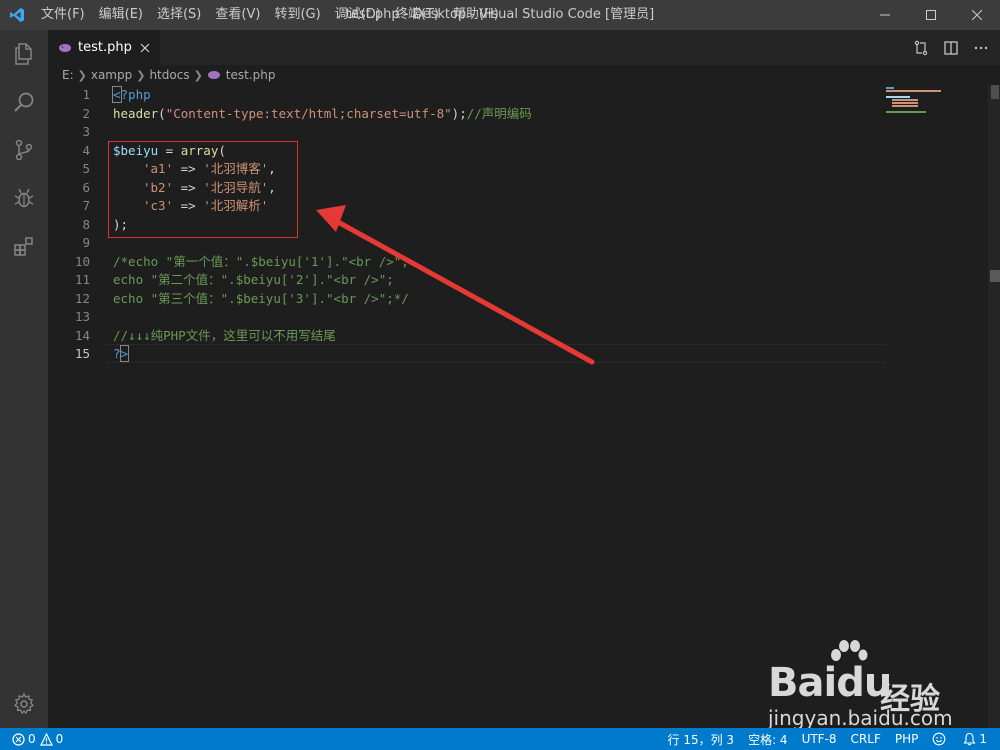 The width and height of the screenshot is (1000, 750). I want to click on warning-count: 0, so click(59, 739).